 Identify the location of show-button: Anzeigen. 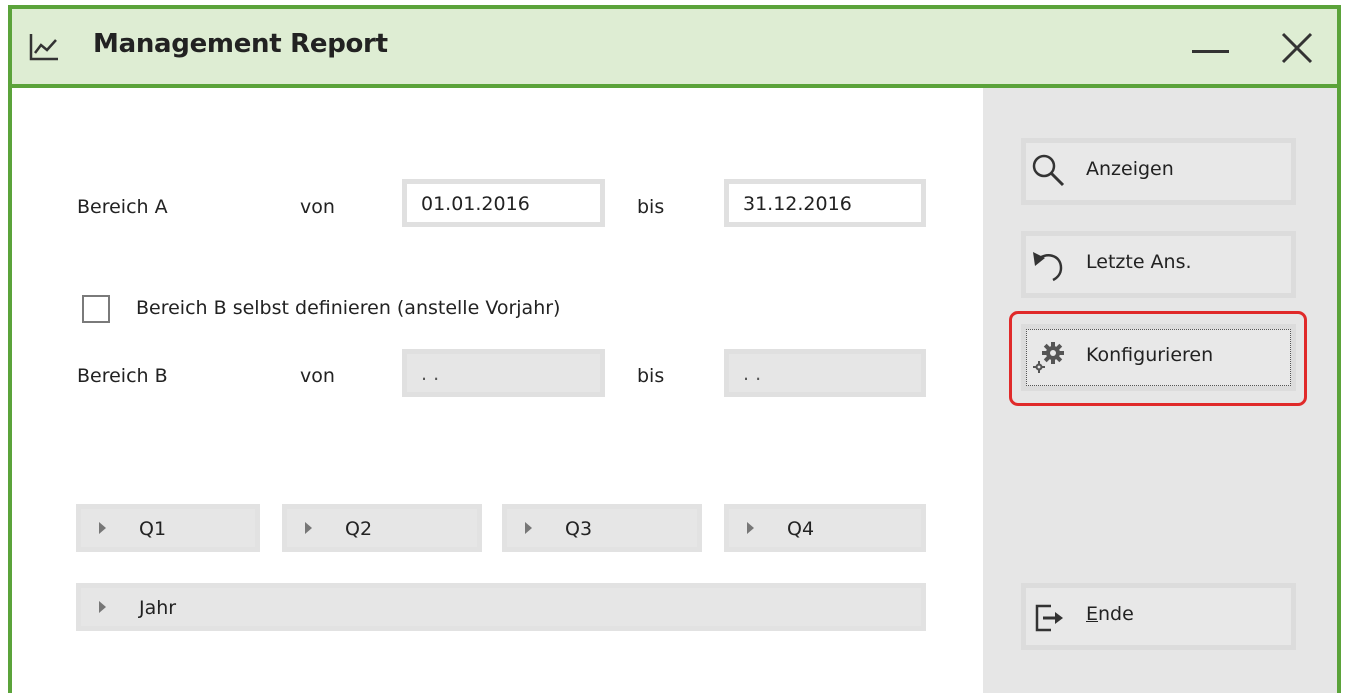
(1158, 171).